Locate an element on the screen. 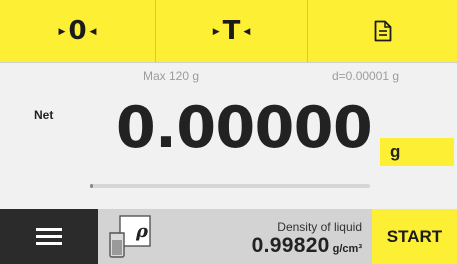 The width and height of the screenshot is (457, 264). application-panel: ρ Density of liquid 0.99820 g/cm³ is located at coordinates (235, 236).